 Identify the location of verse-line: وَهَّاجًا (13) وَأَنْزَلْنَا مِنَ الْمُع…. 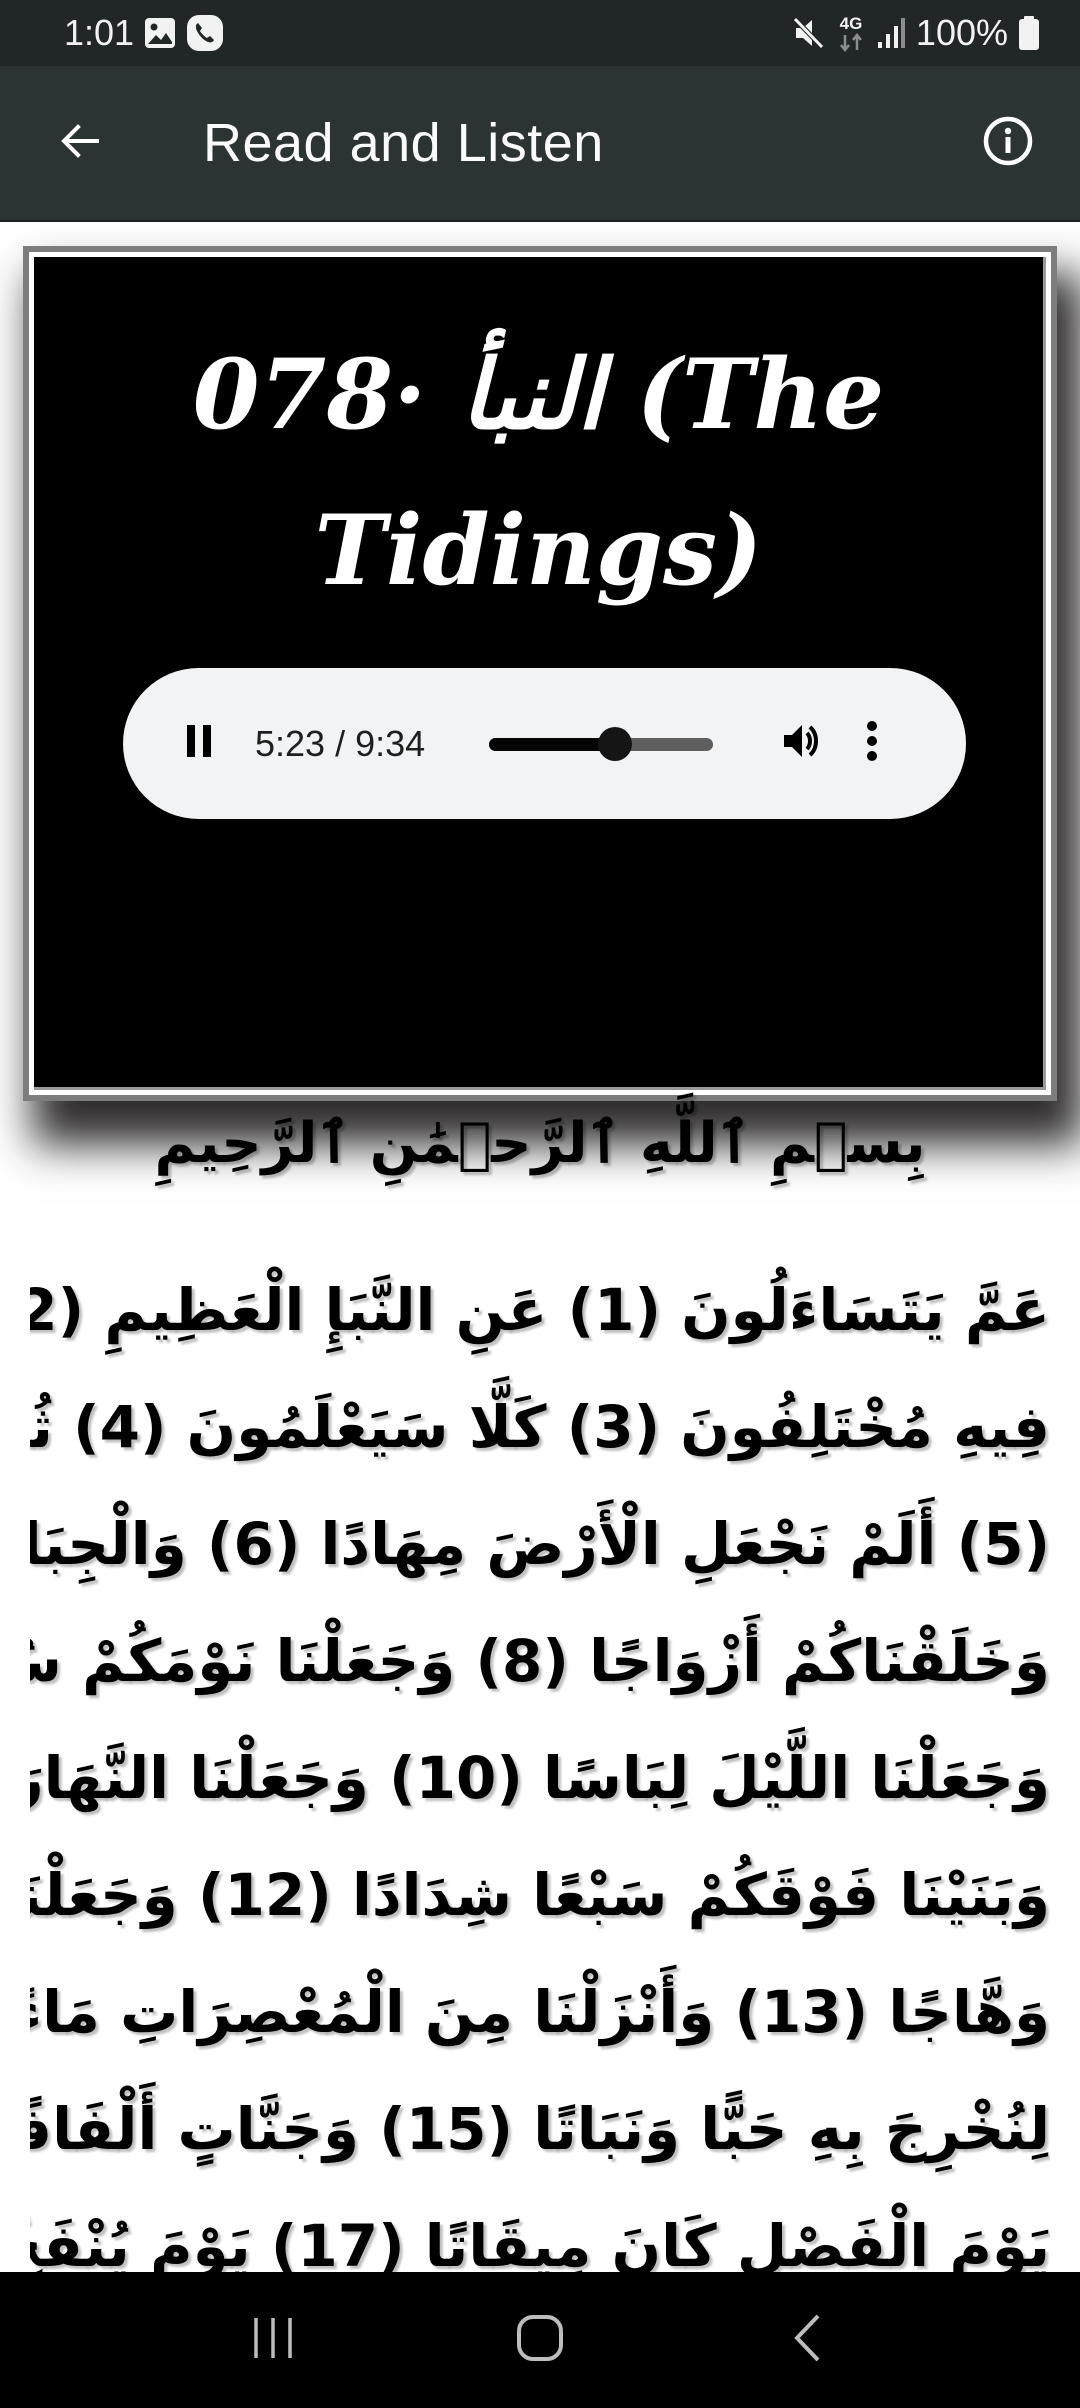
(540, 2012).